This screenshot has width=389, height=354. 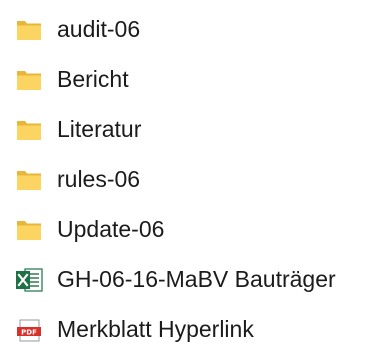 I want to click on folder-item-update-06: Update-06, so click(x=194, y=229).